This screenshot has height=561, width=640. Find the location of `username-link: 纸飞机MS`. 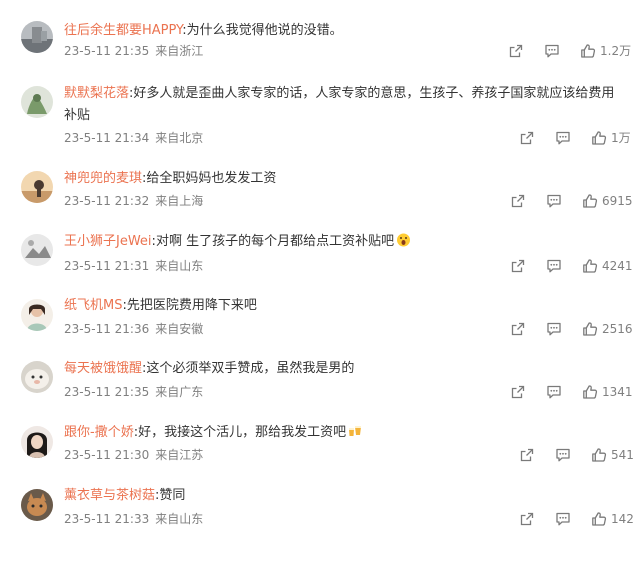

username-link: 纸飞机MS is located at coordinates (93, 305).